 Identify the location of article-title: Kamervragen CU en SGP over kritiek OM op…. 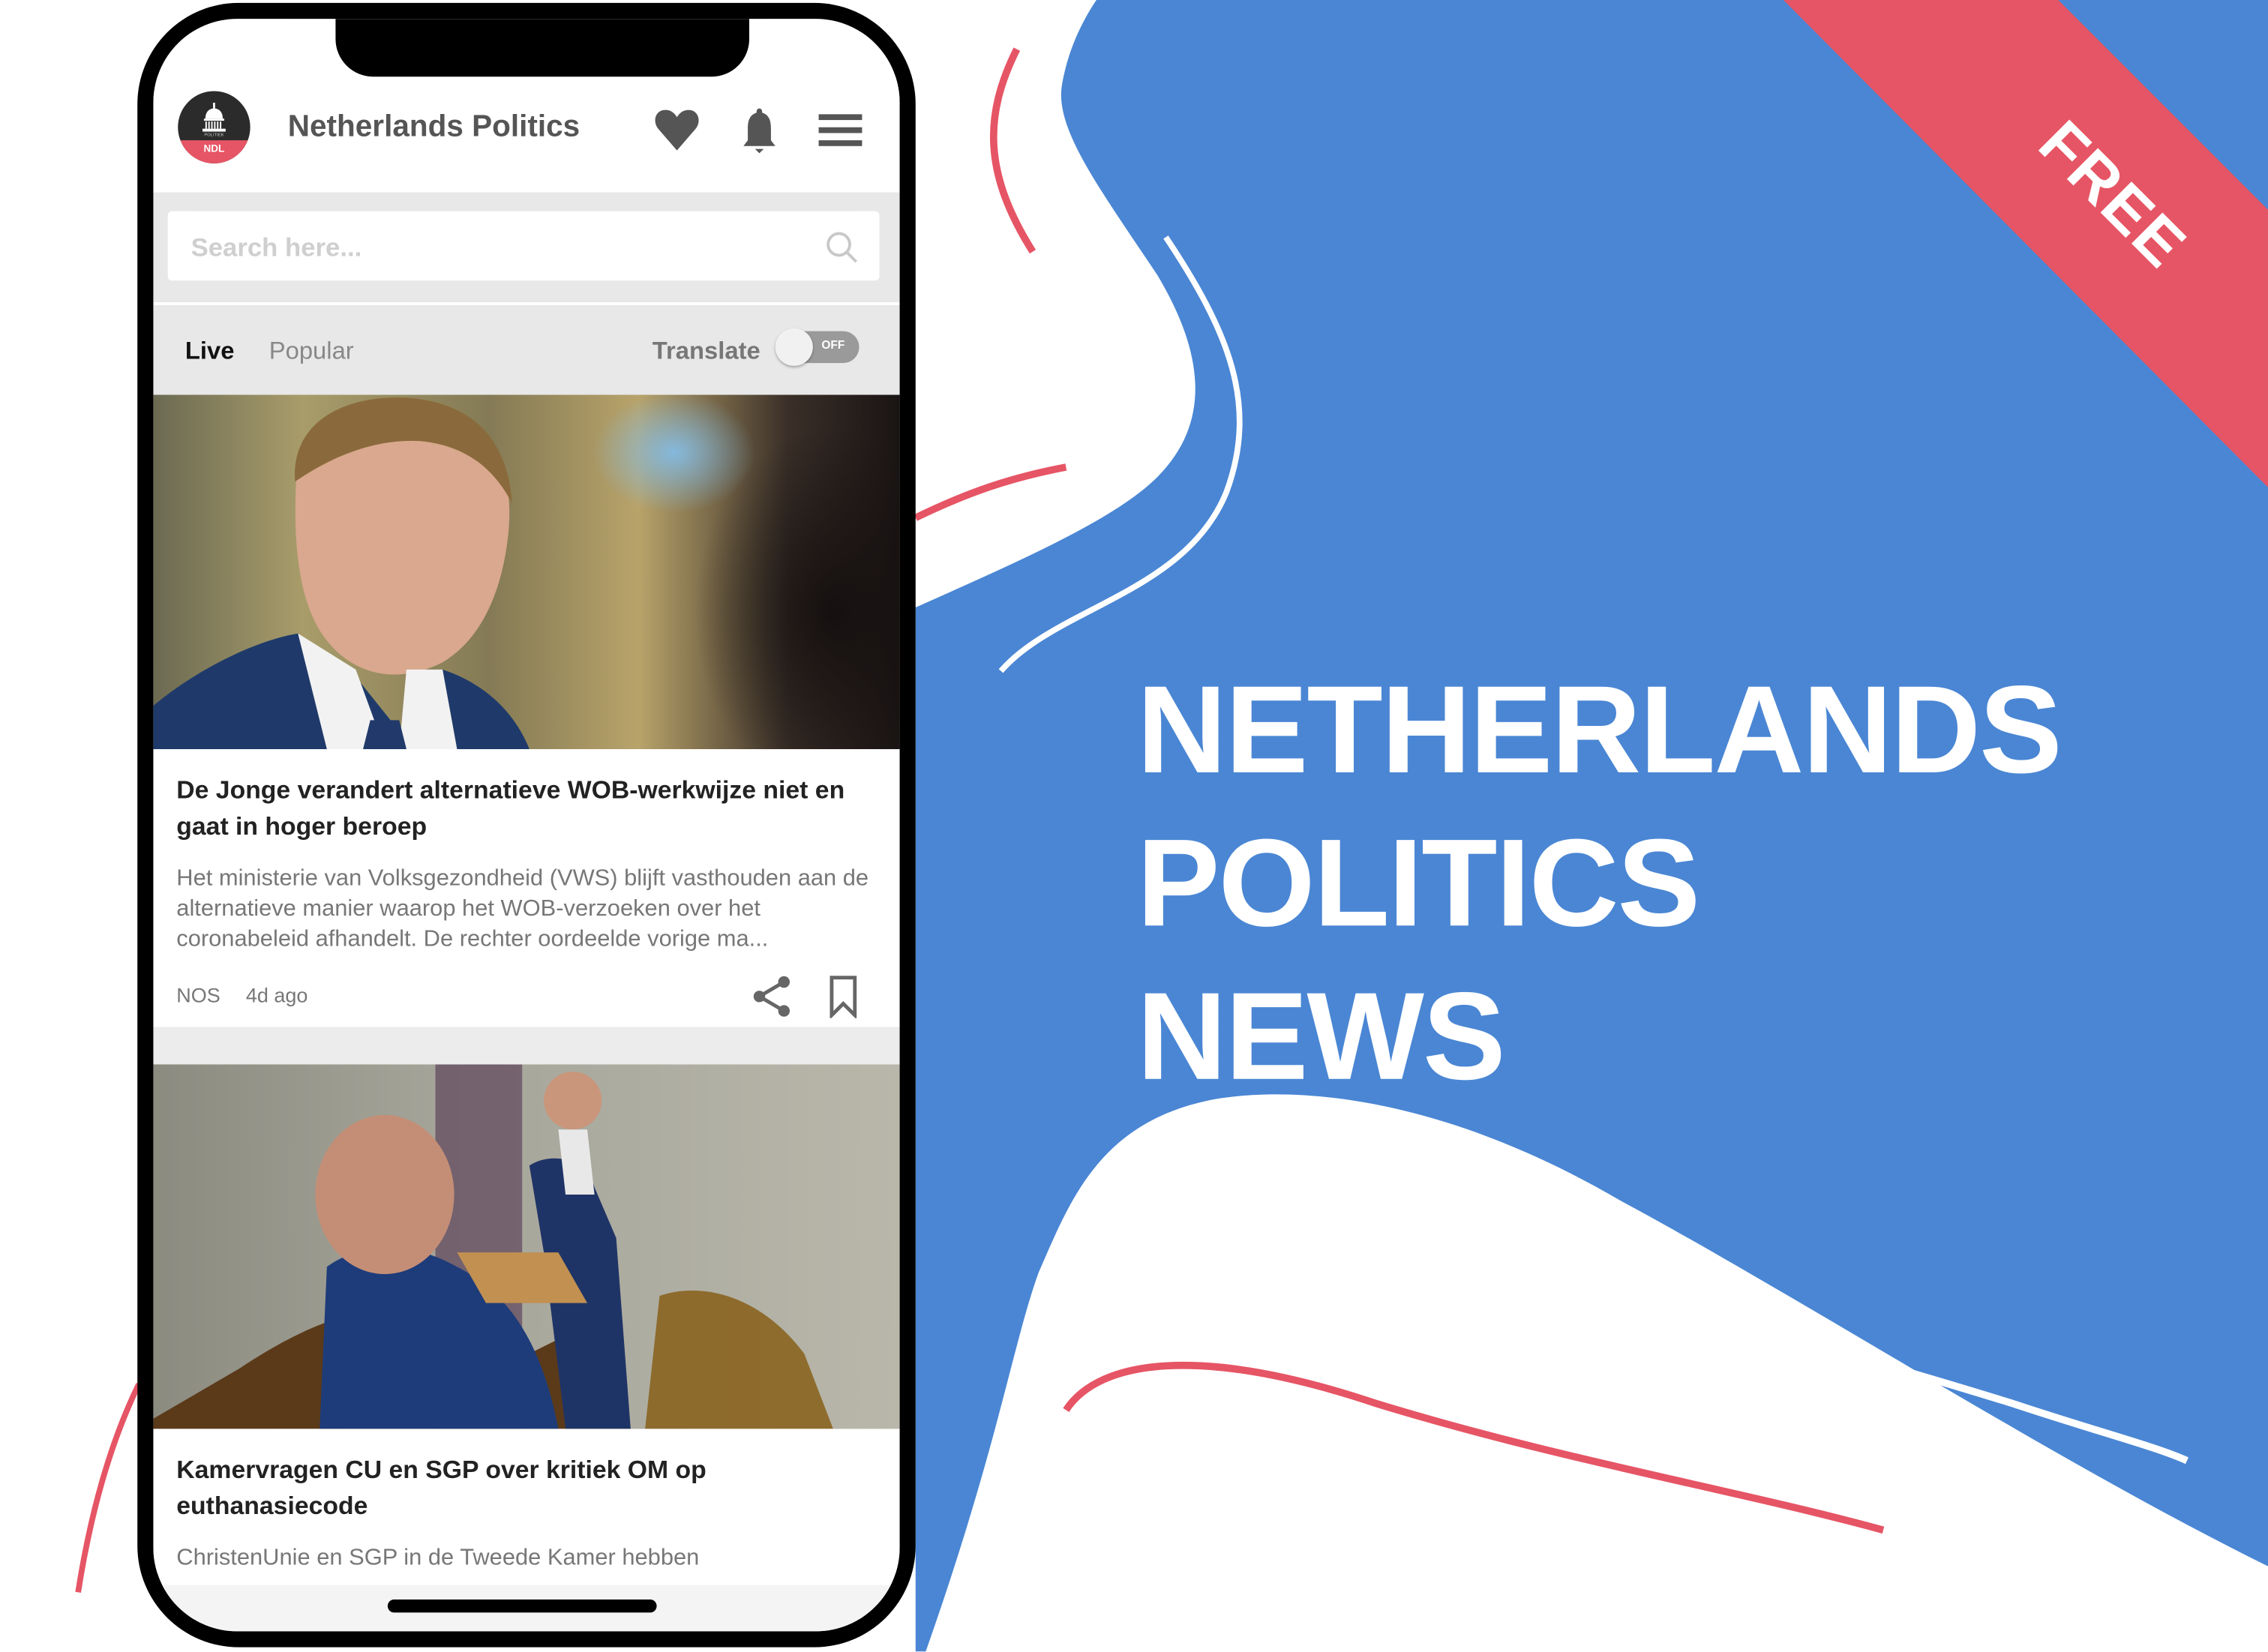
(526, 1488).